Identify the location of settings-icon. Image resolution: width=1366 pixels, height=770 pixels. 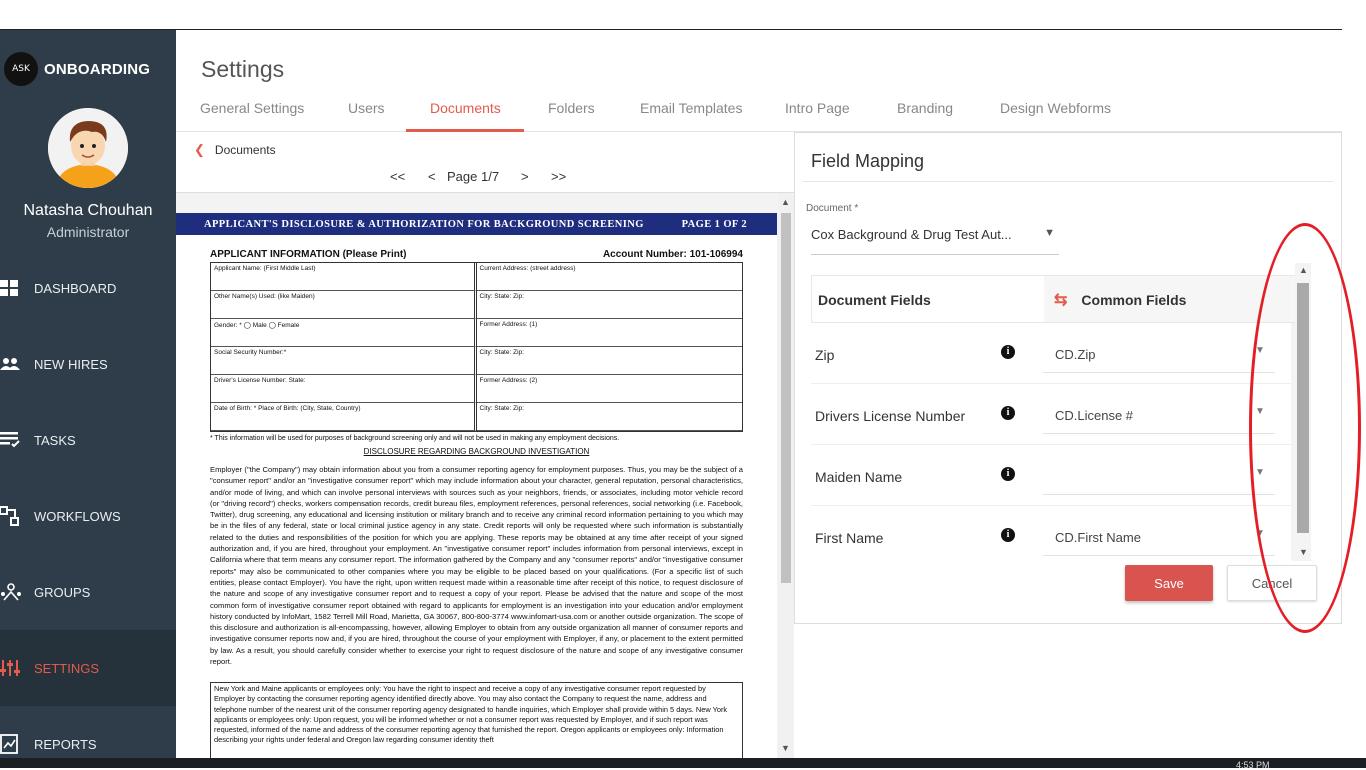
(17, 668).